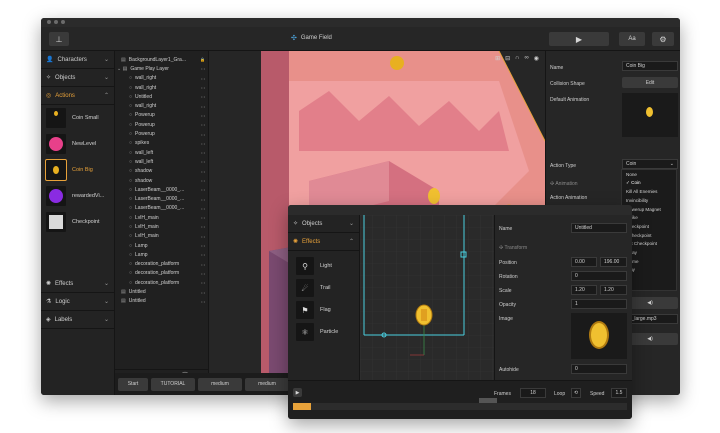 The height and width of the screenshot is (433, 720). Describe the element at coordinates (650, 66) in the screenshot. I see `name-field: Coin Big` at that location.